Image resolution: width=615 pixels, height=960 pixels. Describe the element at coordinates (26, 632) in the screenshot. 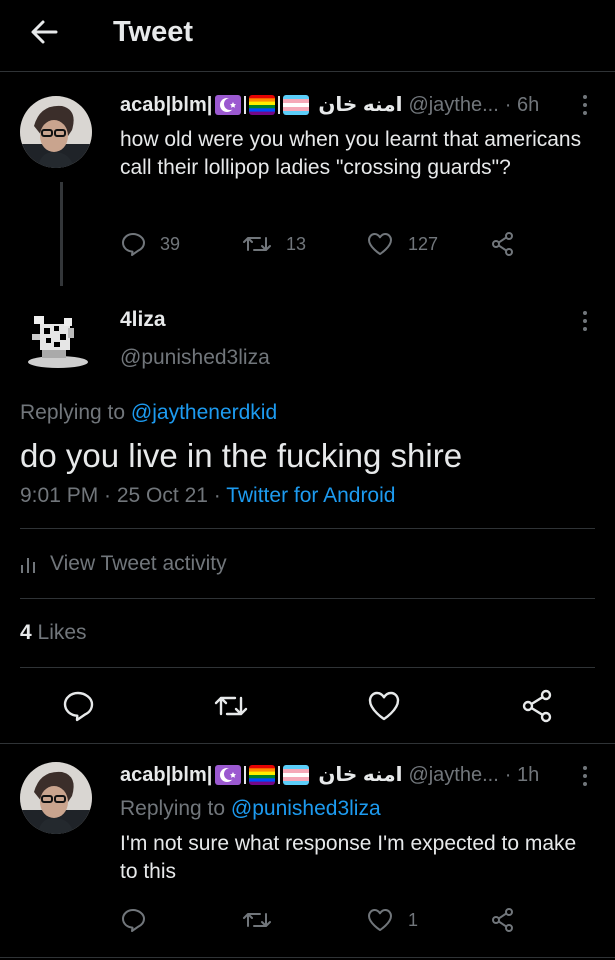

I see `likes-count: 4` at that location.